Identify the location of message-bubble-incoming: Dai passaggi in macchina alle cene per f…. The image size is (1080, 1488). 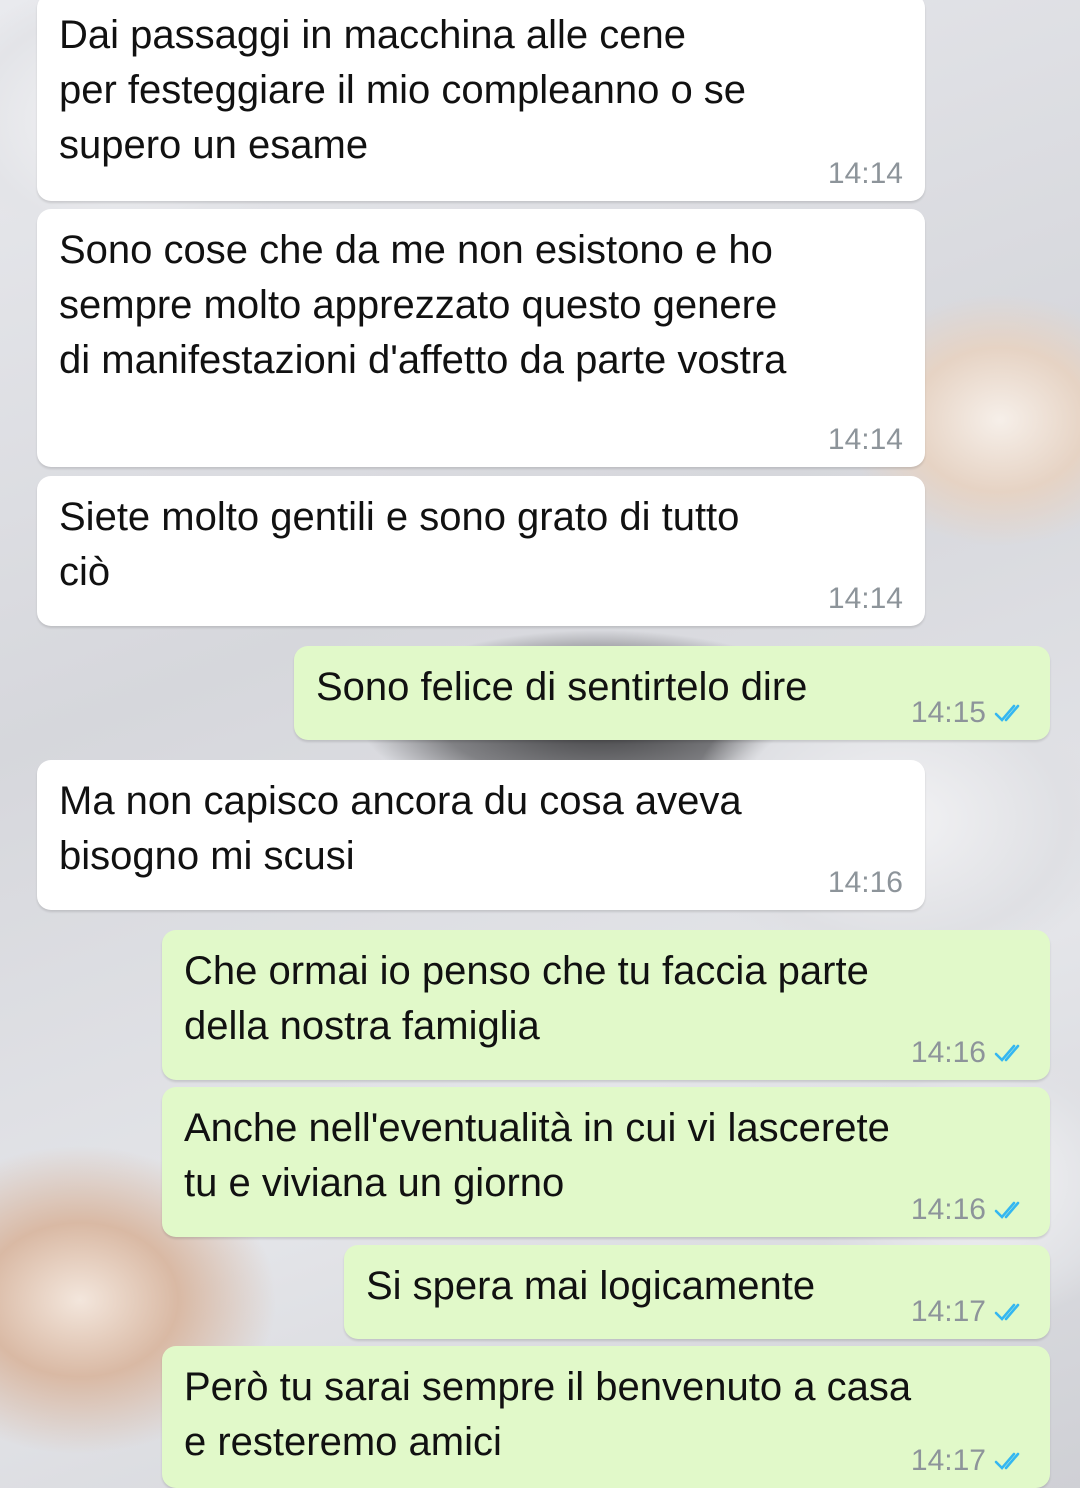
(481, 100).